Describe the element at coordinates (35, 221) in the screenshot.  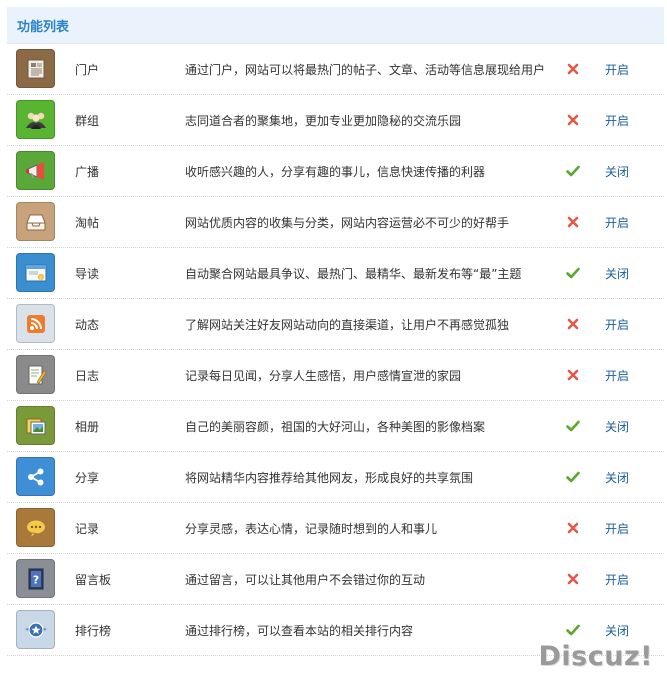
I see `inbox-tray-icon` at that location.